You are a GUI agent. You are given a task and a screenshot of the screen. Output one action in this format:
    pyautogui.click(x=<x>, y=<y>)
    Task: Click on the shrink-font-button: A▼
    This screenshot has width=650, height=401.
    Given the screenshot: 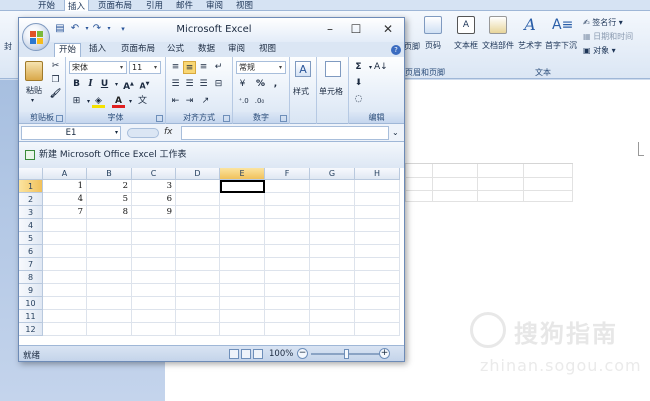 What is the action you would take?
    pyautogui.click(x=144, y=84)
    